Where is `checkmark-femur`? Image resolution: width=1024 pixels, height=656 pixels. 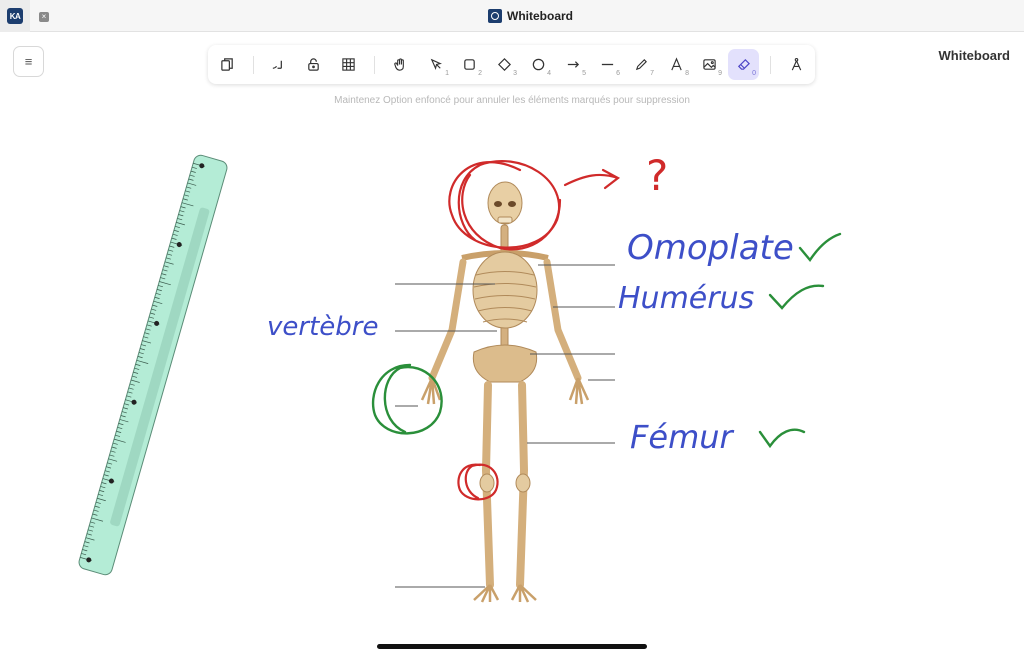 checkmark-femur is located at coordinates (782, 438).